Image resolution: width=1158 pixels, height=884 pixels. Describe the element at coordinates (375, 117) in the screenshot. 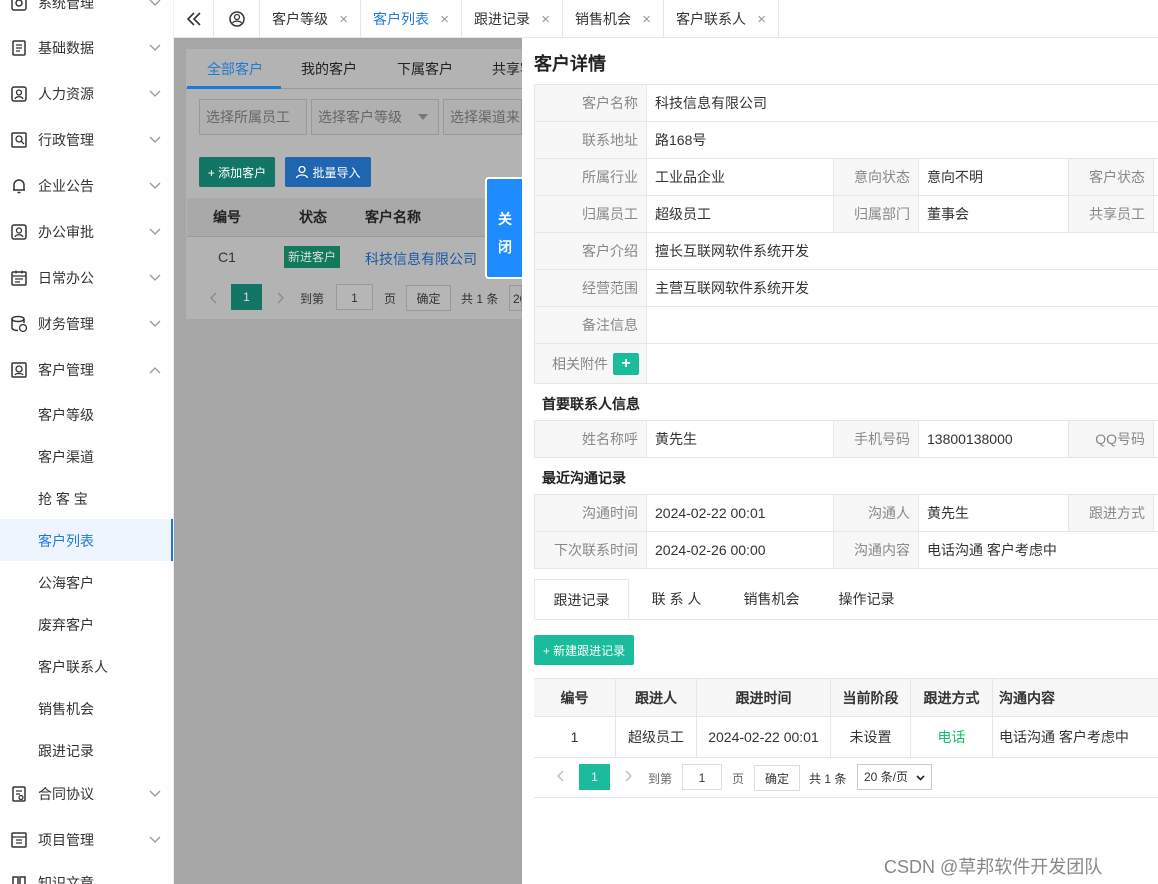

I see `level-filter: 选择客户等级` at that location.